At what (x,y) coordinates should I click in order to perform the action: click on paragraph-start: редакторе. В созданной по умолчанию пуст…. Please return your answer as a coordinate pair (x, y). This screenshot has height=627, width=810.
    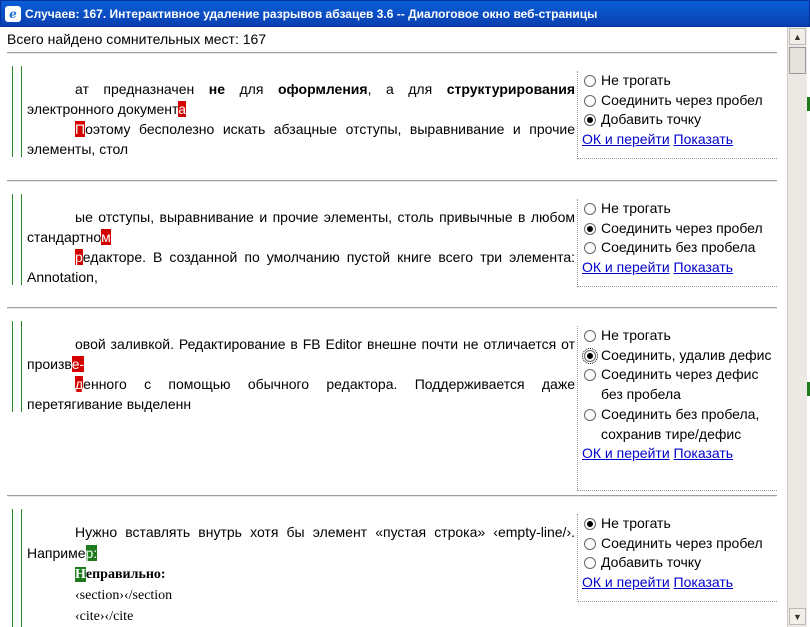
    Looking at the image, I should click on (301, 267).